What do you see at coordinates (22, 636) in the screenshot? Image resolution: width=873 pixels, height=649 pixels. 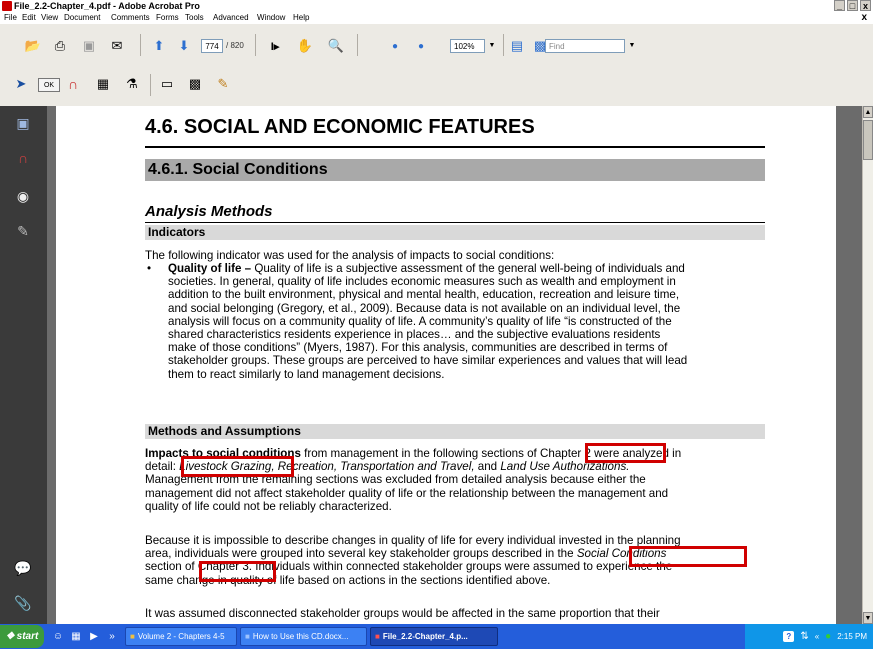 I see `start-button: ❖ start` at bounding box center [22, 636].